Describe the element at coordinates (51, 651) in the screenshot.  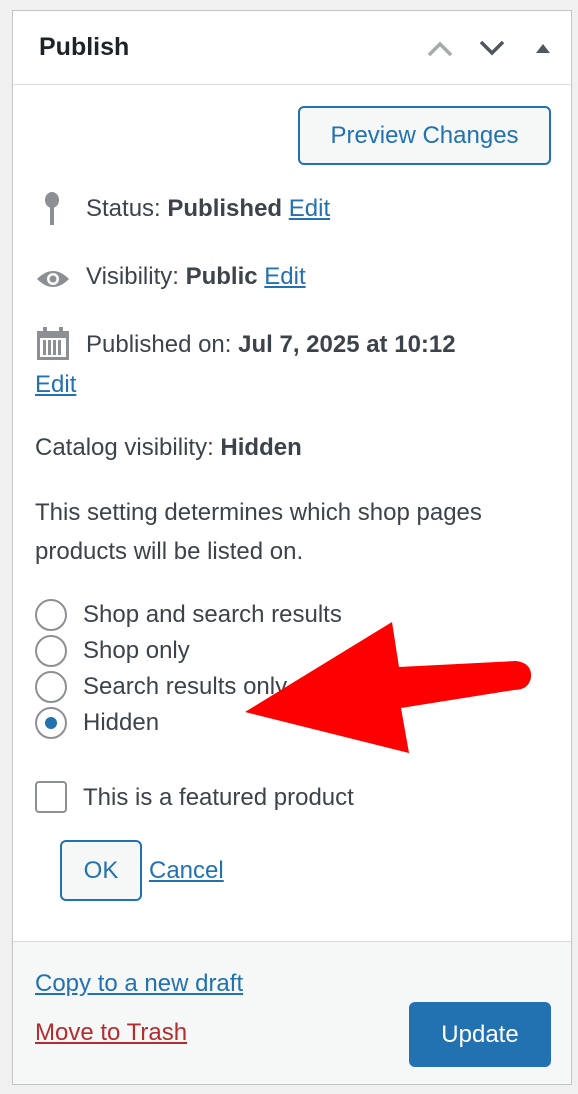
I see `radio-shop-only` at that location.